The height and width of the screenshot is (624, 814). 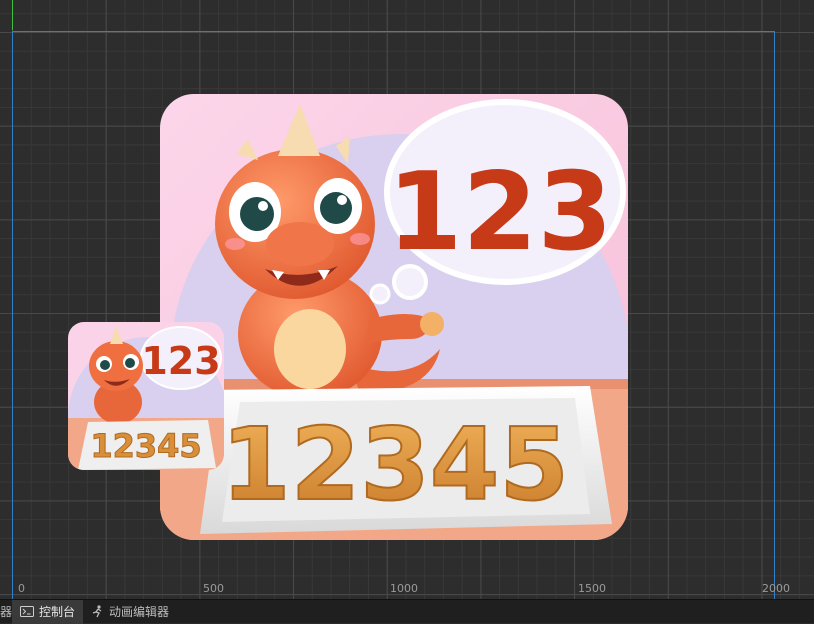 What do you see at coordinates (213, 588) in the screenshot?
I see `ruler-label-500: 500` at bounding box center [213, 588].